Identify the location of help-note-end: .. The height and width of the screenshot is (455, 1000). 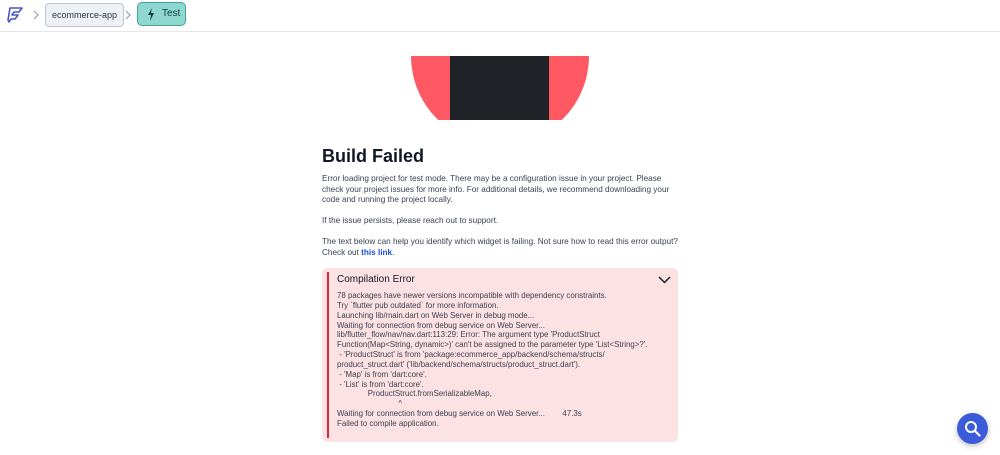
(393, 252).